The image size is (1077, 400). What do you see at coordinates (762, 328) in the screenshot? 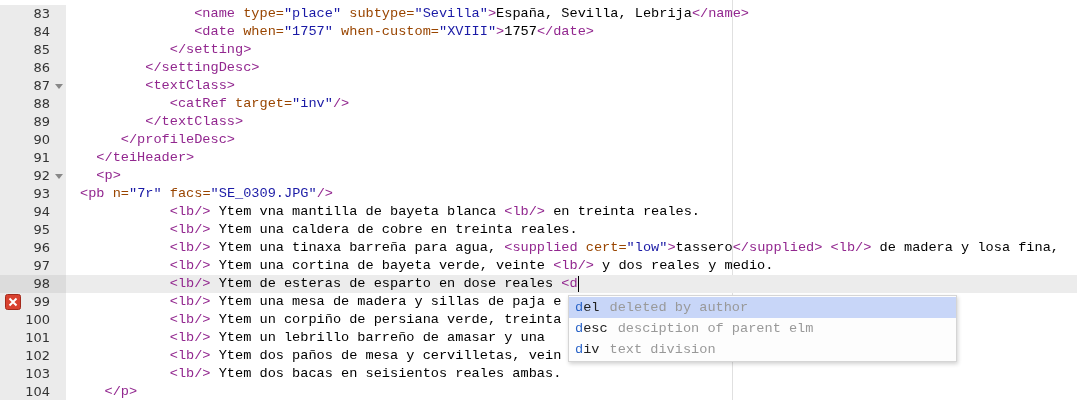
I see `suggestion-item: desc desciption of parent elm` at bounding box center [762, 328].